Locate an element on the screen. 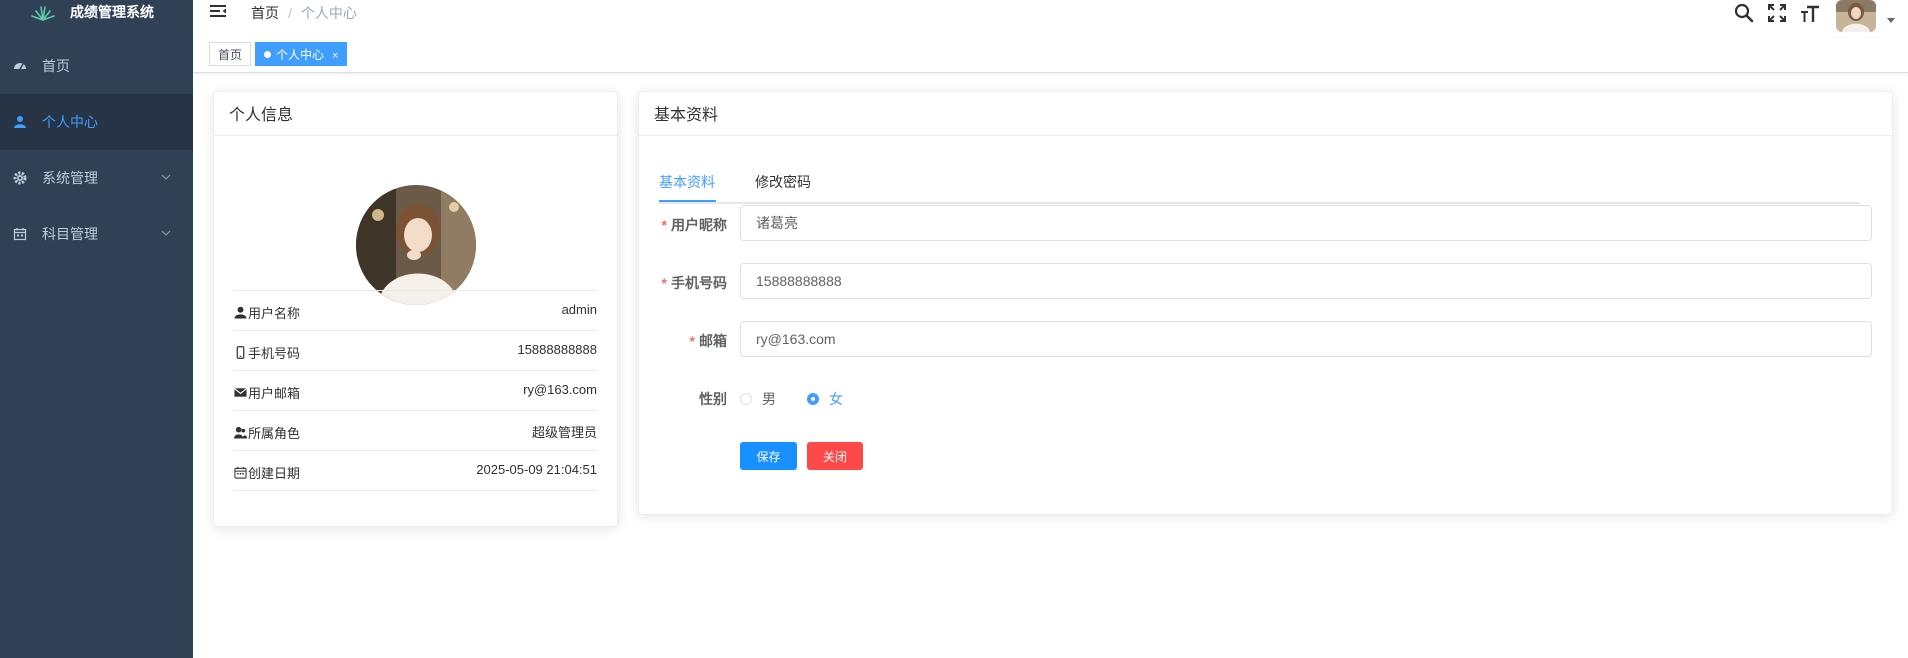 Image resolution: width=1908 pixels, height=658 pixels. sidebar: 成绩管理系统 首页 个人中心 系统管理 科目管理 is located at coordinates (96, 329).